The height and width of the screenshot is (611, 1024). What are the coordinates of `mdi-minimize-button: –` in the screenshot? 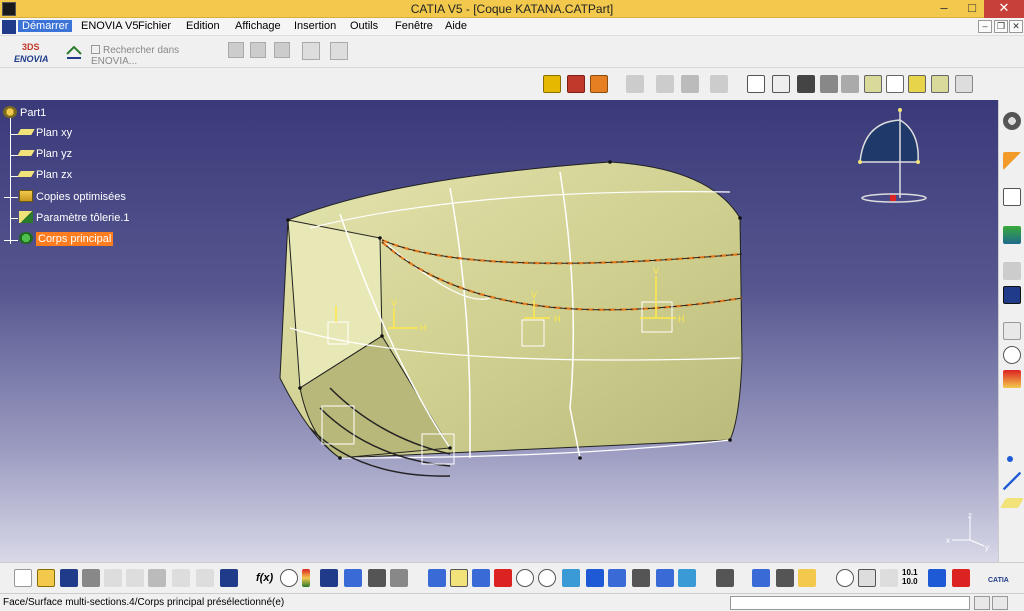 It's located at (985, 26).